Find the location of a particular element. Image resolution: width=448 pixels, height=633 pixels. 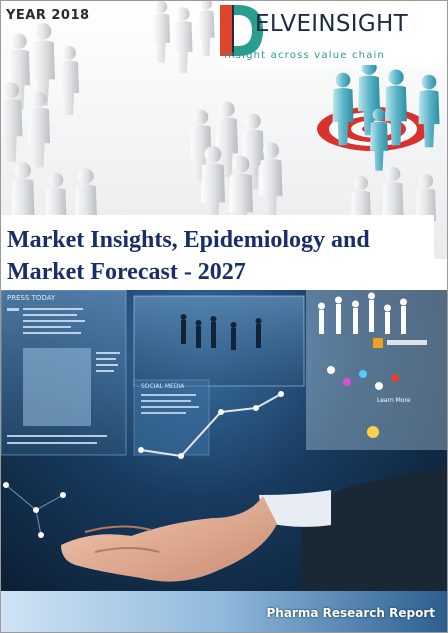

hand-shape is located at coordinates (169, 539).